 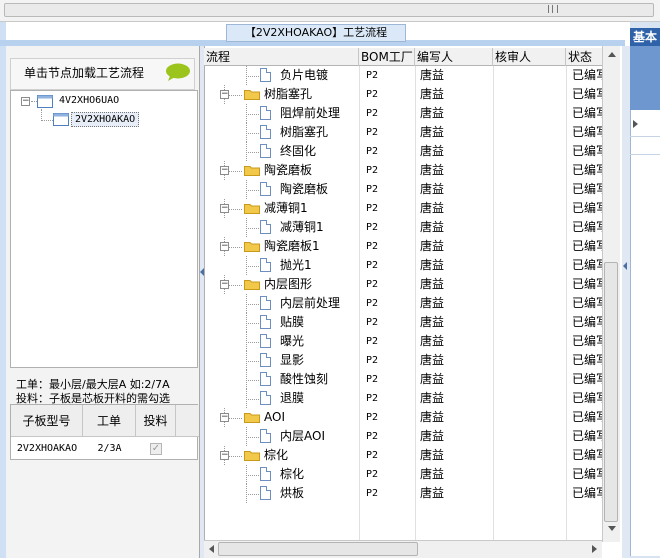 What do you see at coordinates (584, 57) in the screenshot?
I see `col-header-status: 状态` at bounding box center [584, 57].